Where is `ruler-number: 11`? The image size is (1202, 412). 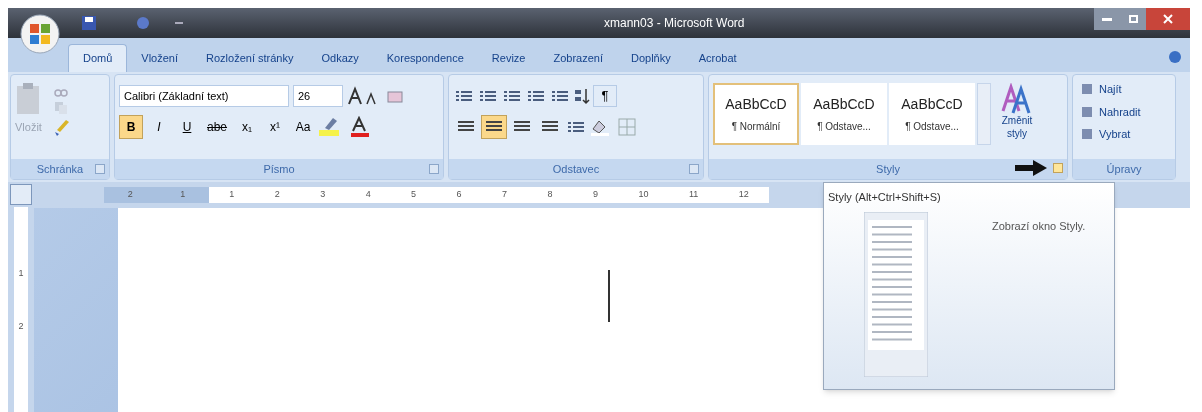
ruler-number: 11 is located at coordinates (693, 195).